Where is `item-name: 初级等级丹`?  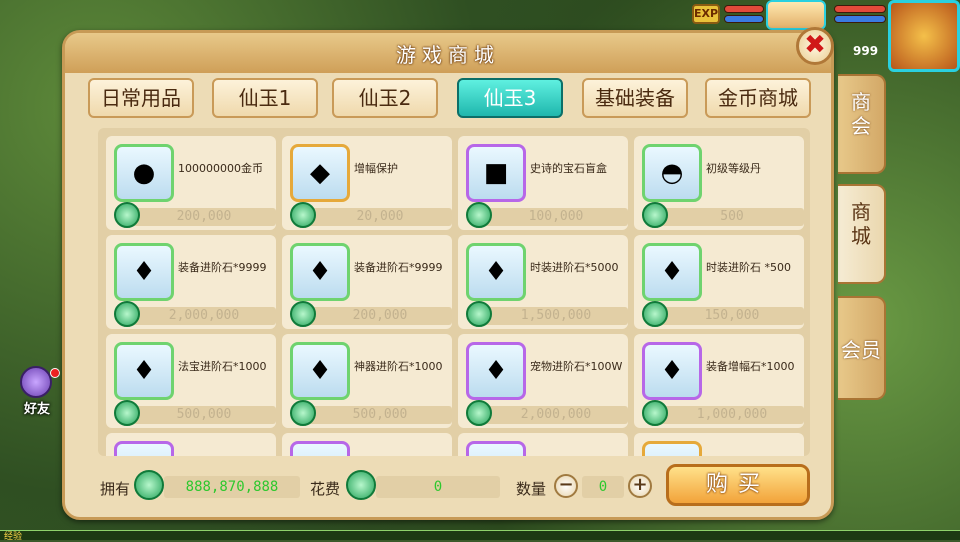 item-name: 初级等级丹 is located at coordinates (733, 168).